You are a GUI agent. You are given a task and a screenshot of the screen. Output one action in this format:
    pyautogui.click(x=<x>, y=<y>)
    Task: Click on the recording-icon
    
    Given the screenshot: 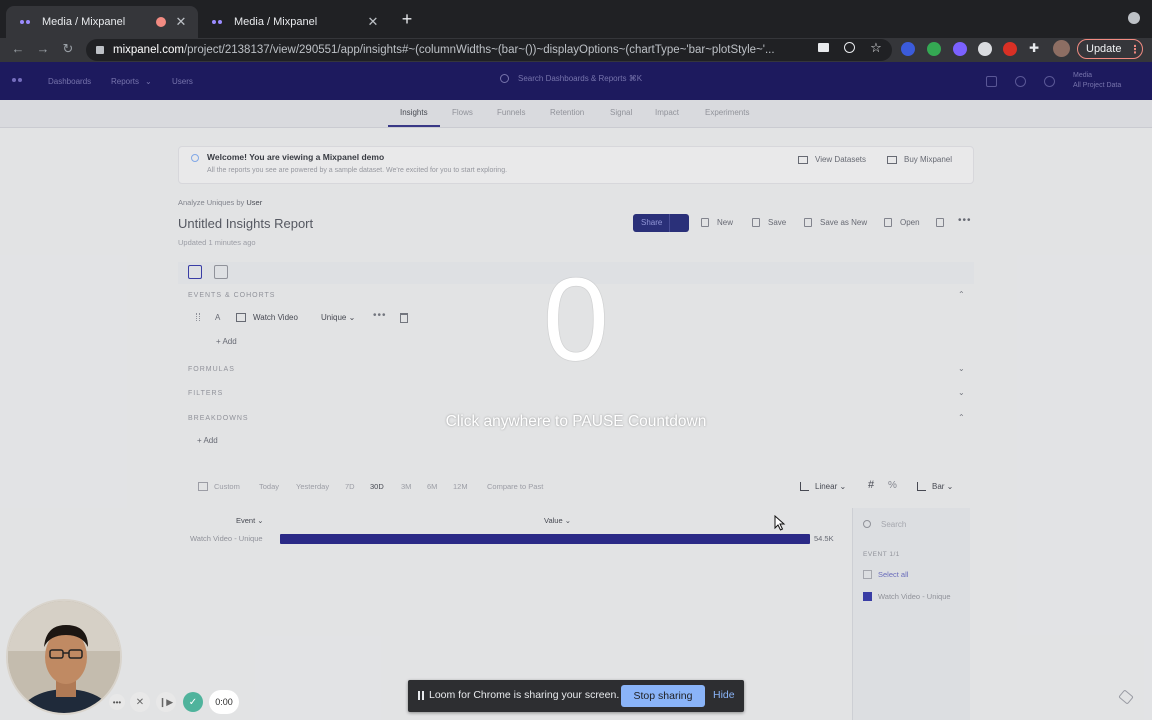 What is the action you would take?
    pyautogui.click(x=161, y=22)
    